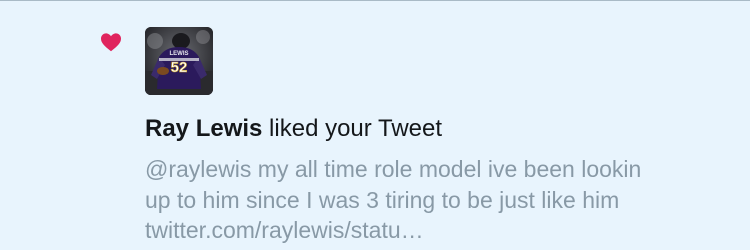 This screenshot has width=750, height=250. What do you see at coordinates (352, 128) in the screenshot?
I see `action-text: liked your Tweet` at bounding box center [352, 128].